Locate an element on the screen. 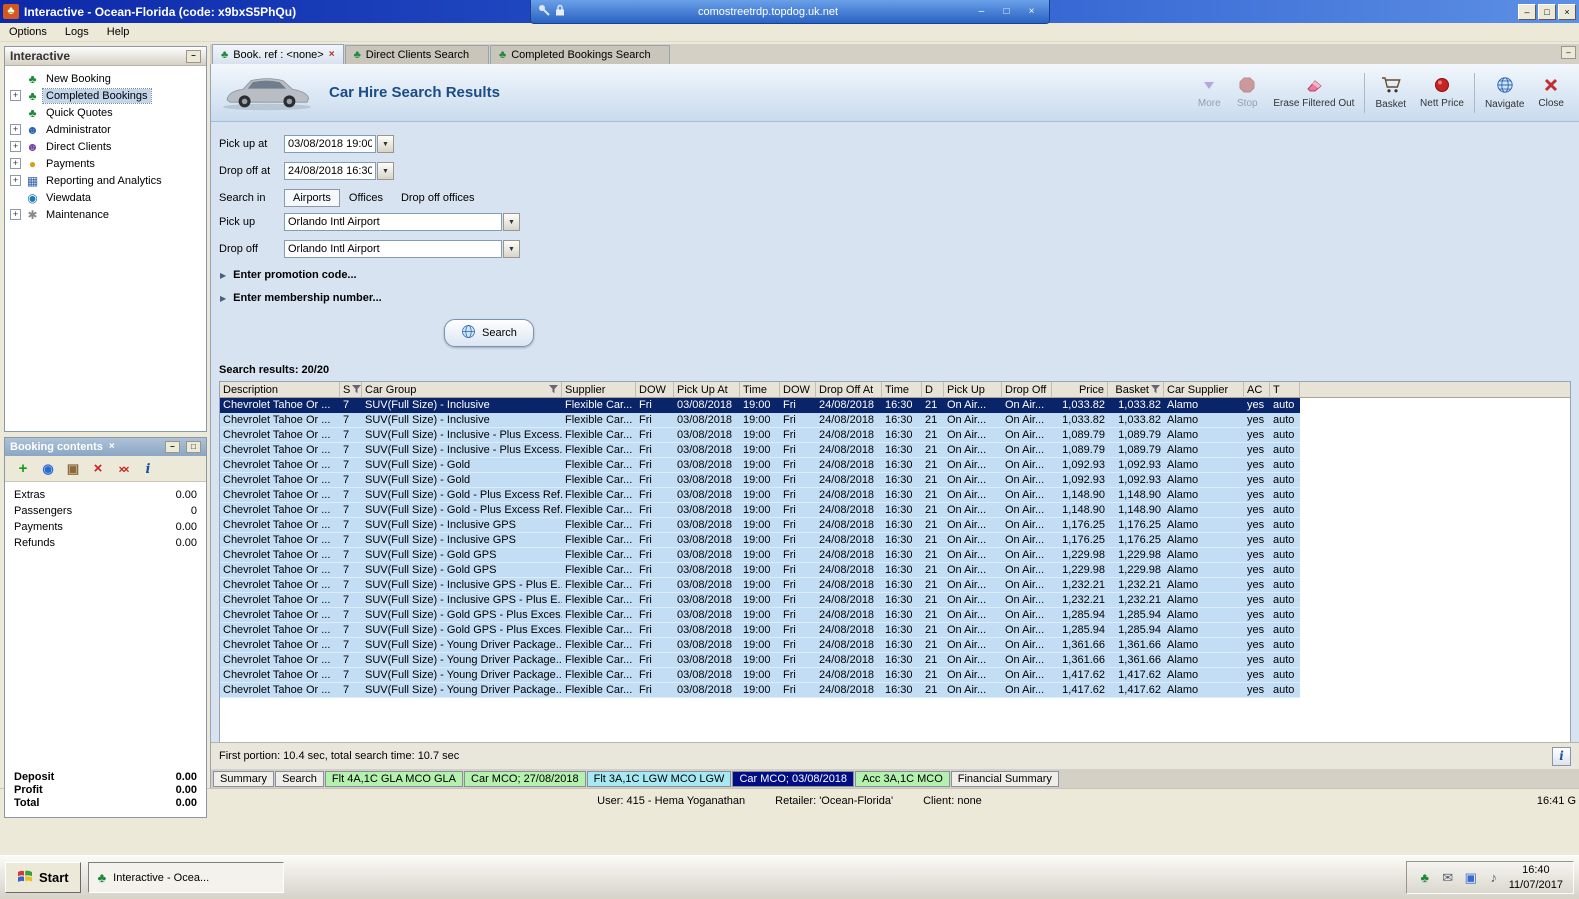 This screenshot has width=1579, height=899. tab-close-icon: × is located at coordinates (332, 54).